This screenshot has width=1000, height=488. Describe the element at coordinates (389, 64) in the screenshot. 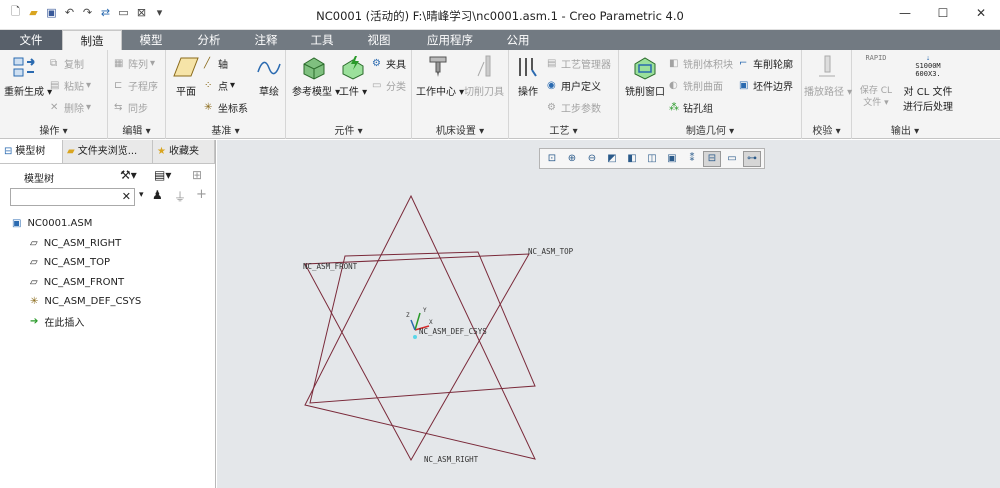

I see `fixture-button: ⚙ 夹具` at that location.